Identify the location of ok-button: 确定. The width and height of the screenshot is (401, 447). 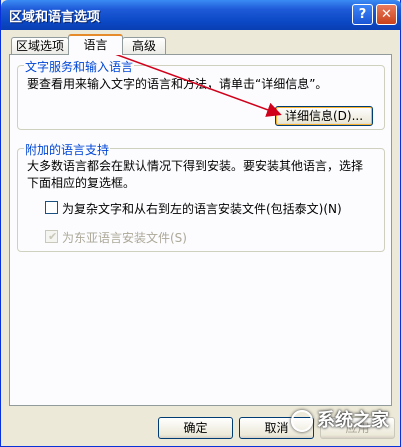
(195, 428).